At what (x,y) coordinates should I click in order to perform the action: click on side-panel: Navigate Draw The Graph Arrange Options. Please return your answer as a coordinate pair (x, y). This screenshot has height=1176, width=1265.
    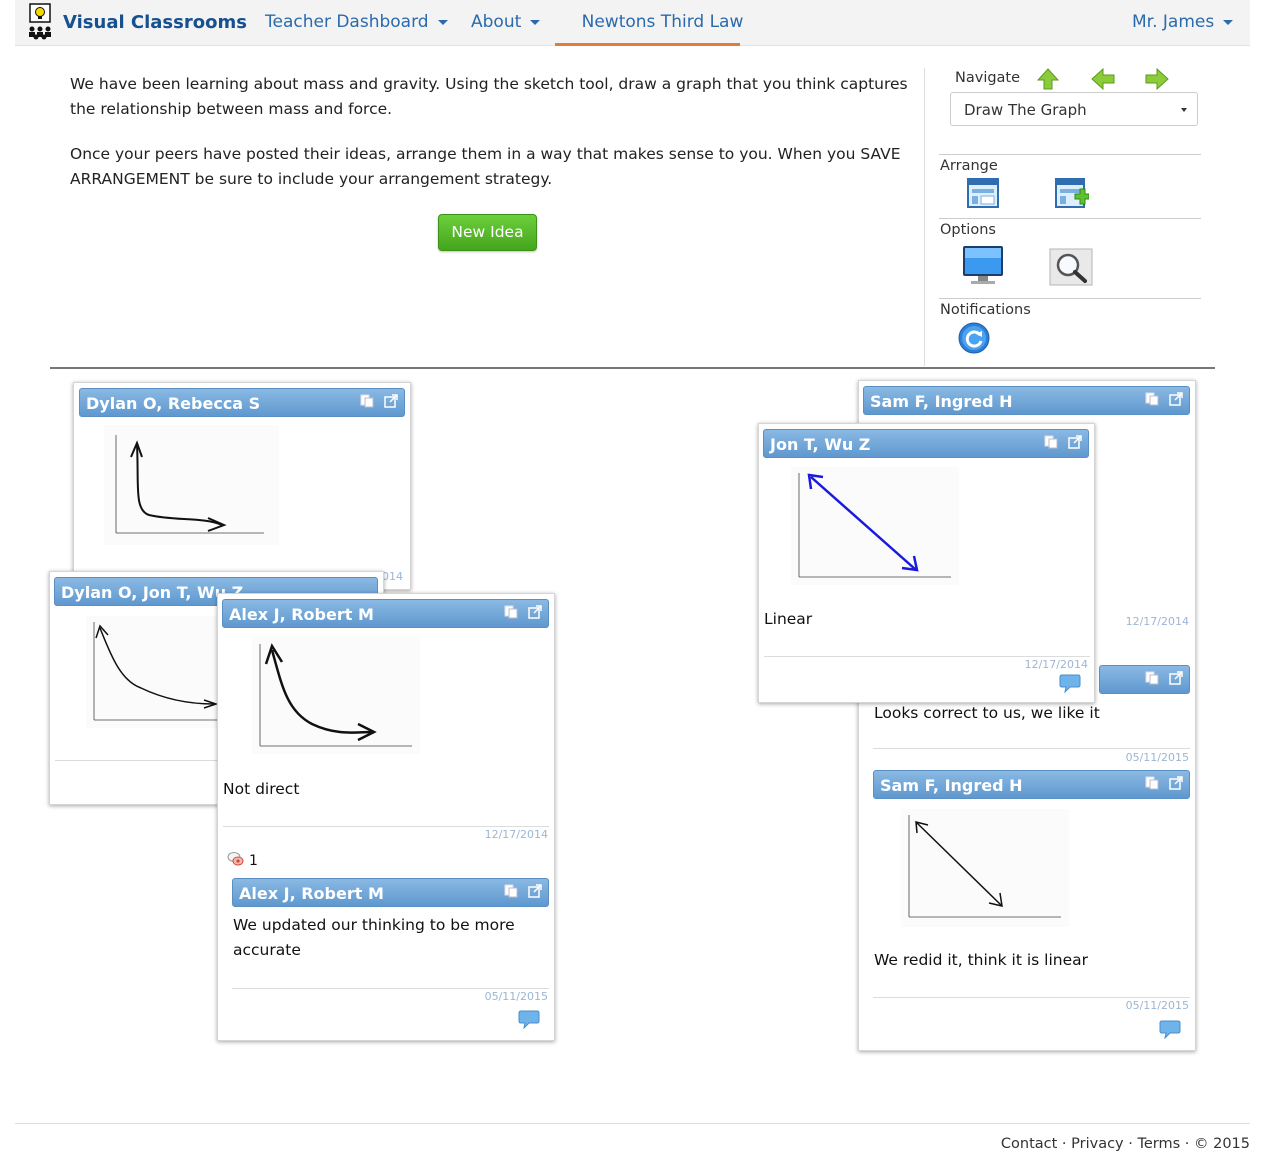
    Looking at the image, I should click on (1069, 217).